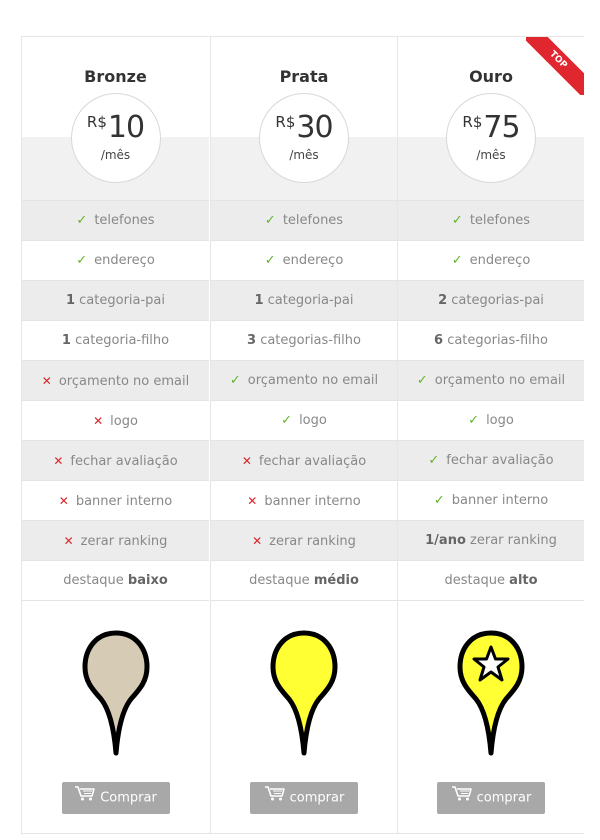 The height and width of the screenshot is (840, 600). I want to click on price-circle: R$30/mês, so click(304, 138).